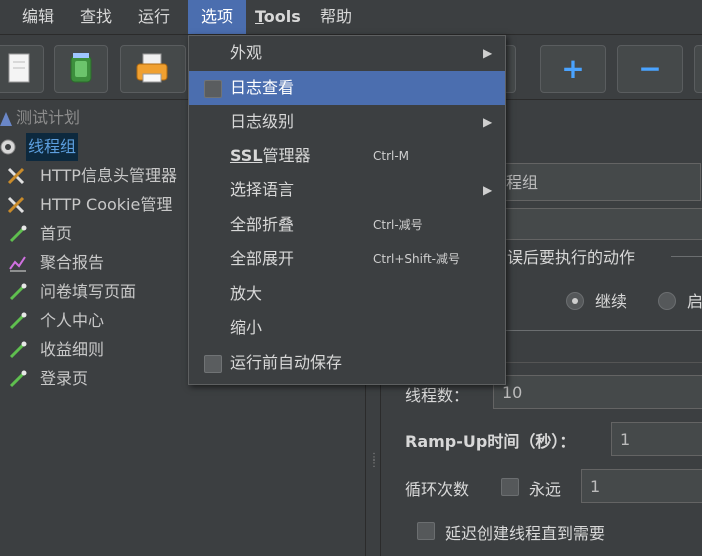  I want to click on minus-icon: −, so click(650, 68).